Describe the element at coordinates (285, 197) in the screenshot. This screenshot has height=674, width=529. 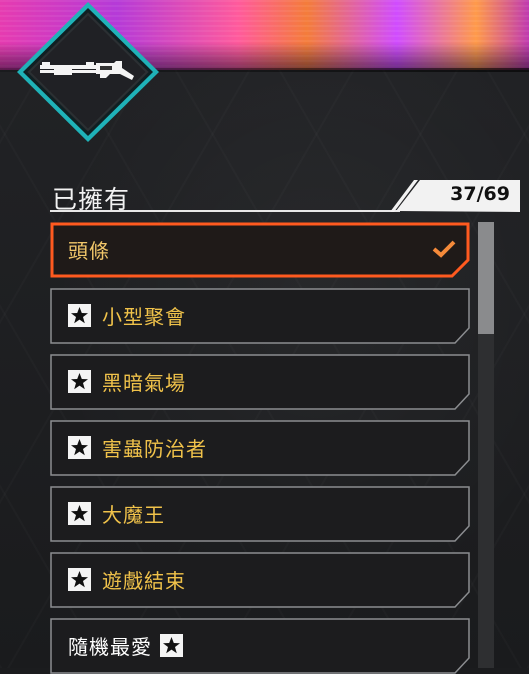
I see `owned-header: 已擁有 37/69` at that location.